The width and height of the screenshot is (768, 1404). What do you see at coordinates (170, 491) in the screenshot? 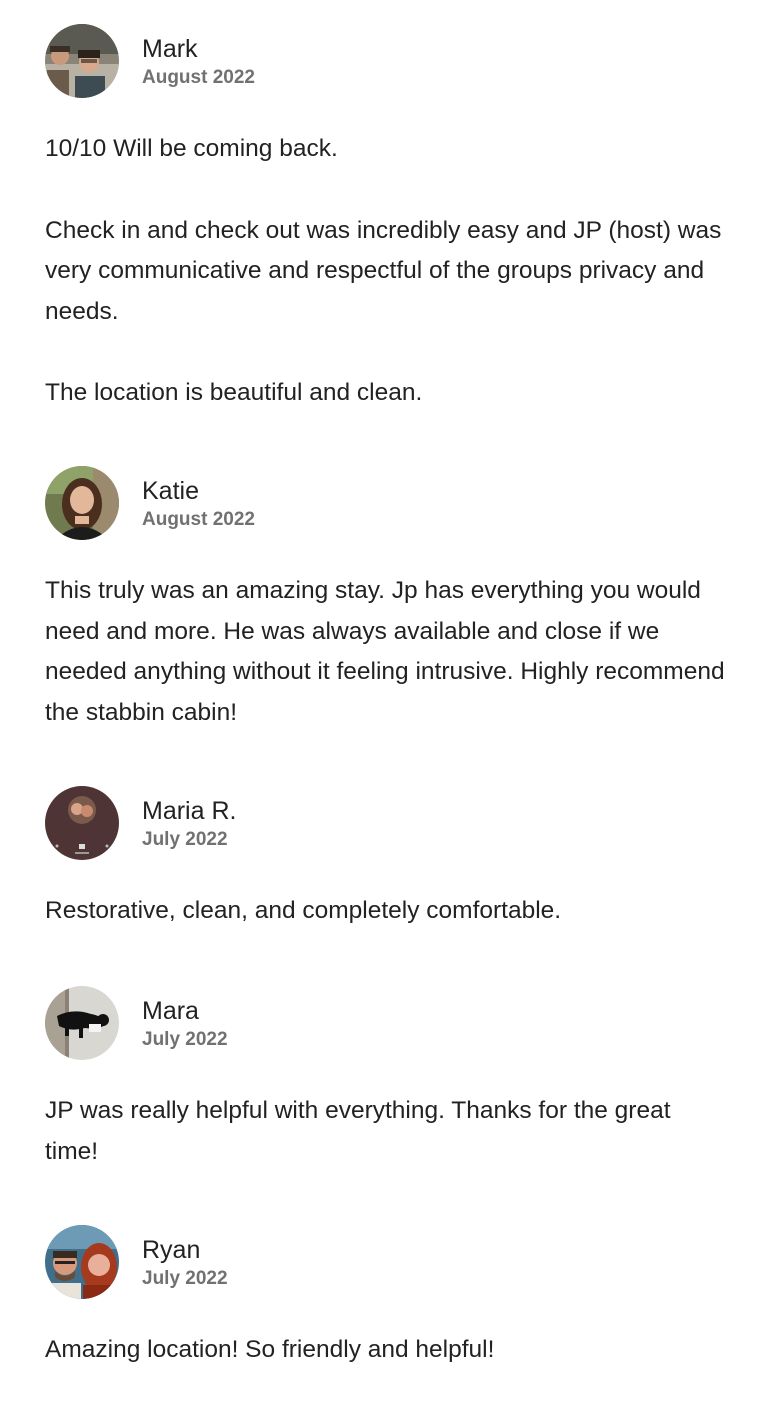
I see `reviewer-name: Katie` at bounding box center [170, 491].